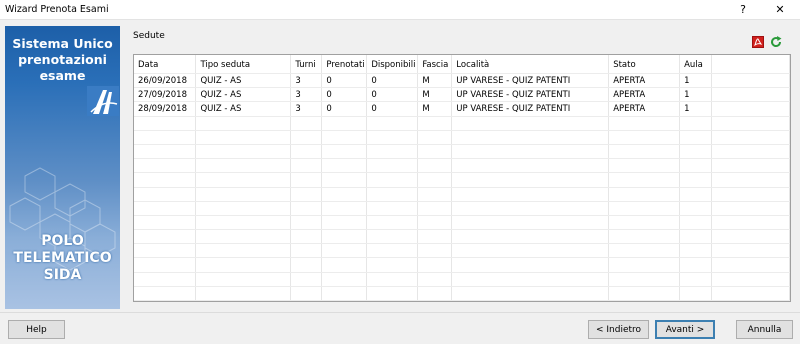  What do you see at coordinates (435, 64) in the screenshot?
I see `column-header: Fascia` at bounding box center [435, 64].